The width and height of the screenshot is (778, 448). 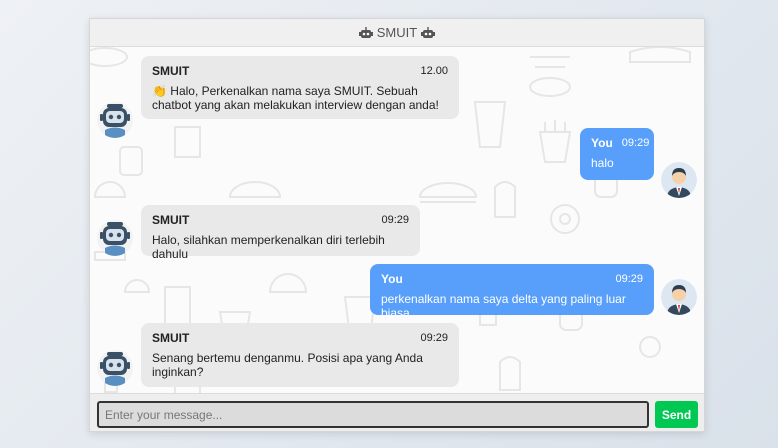 What do you see at coordinates (602, 163) in the screenshot?
I see `message-text: halo` at bounding box center [602, 163].